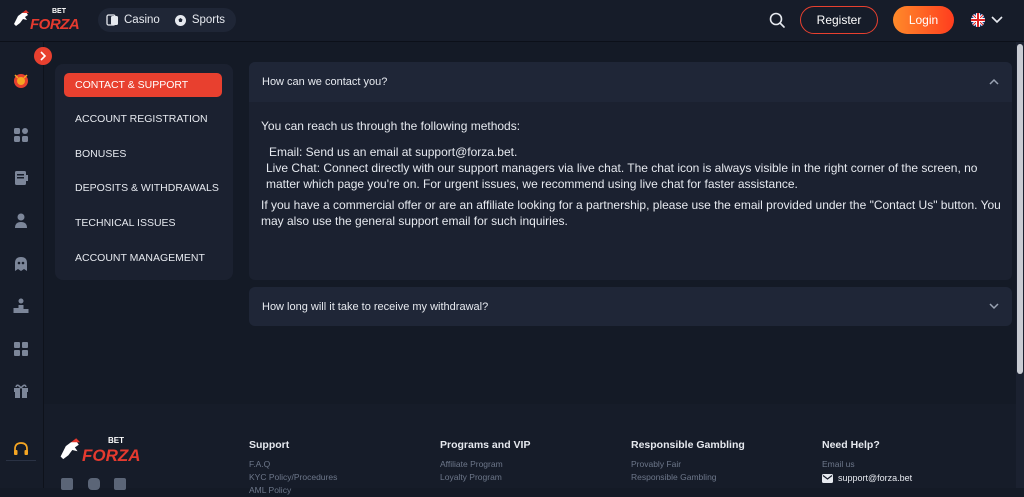 This screenshot has height=497, width=1024. Describe the element at coordinates (851, 445) in the screenshot. I see `footer-heading: Need Help?` at that location.